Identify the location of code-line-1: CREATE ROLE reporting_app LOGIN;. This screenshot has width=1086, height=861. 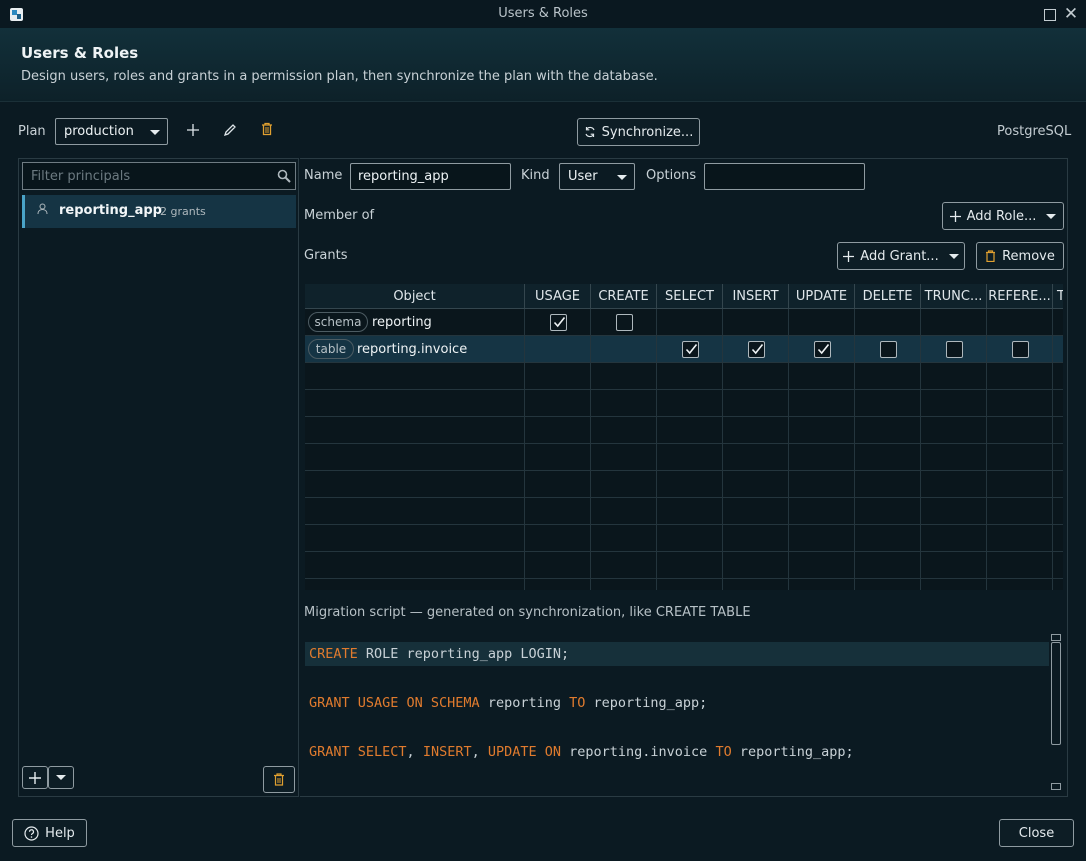
(677, 654).